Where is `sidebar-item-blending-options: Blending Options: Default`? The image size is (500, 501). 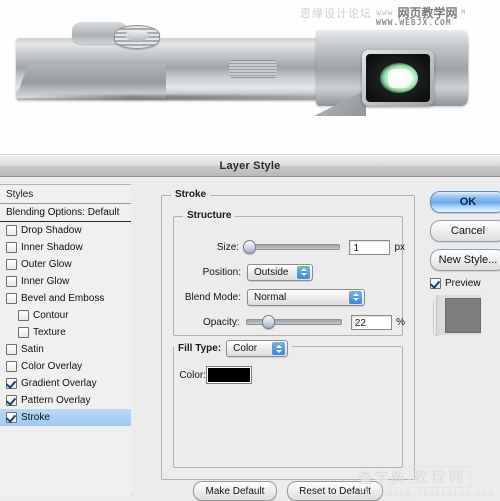
sidebar-item-blending-options: Blending Options: Default is located at coordinates (65, 213).